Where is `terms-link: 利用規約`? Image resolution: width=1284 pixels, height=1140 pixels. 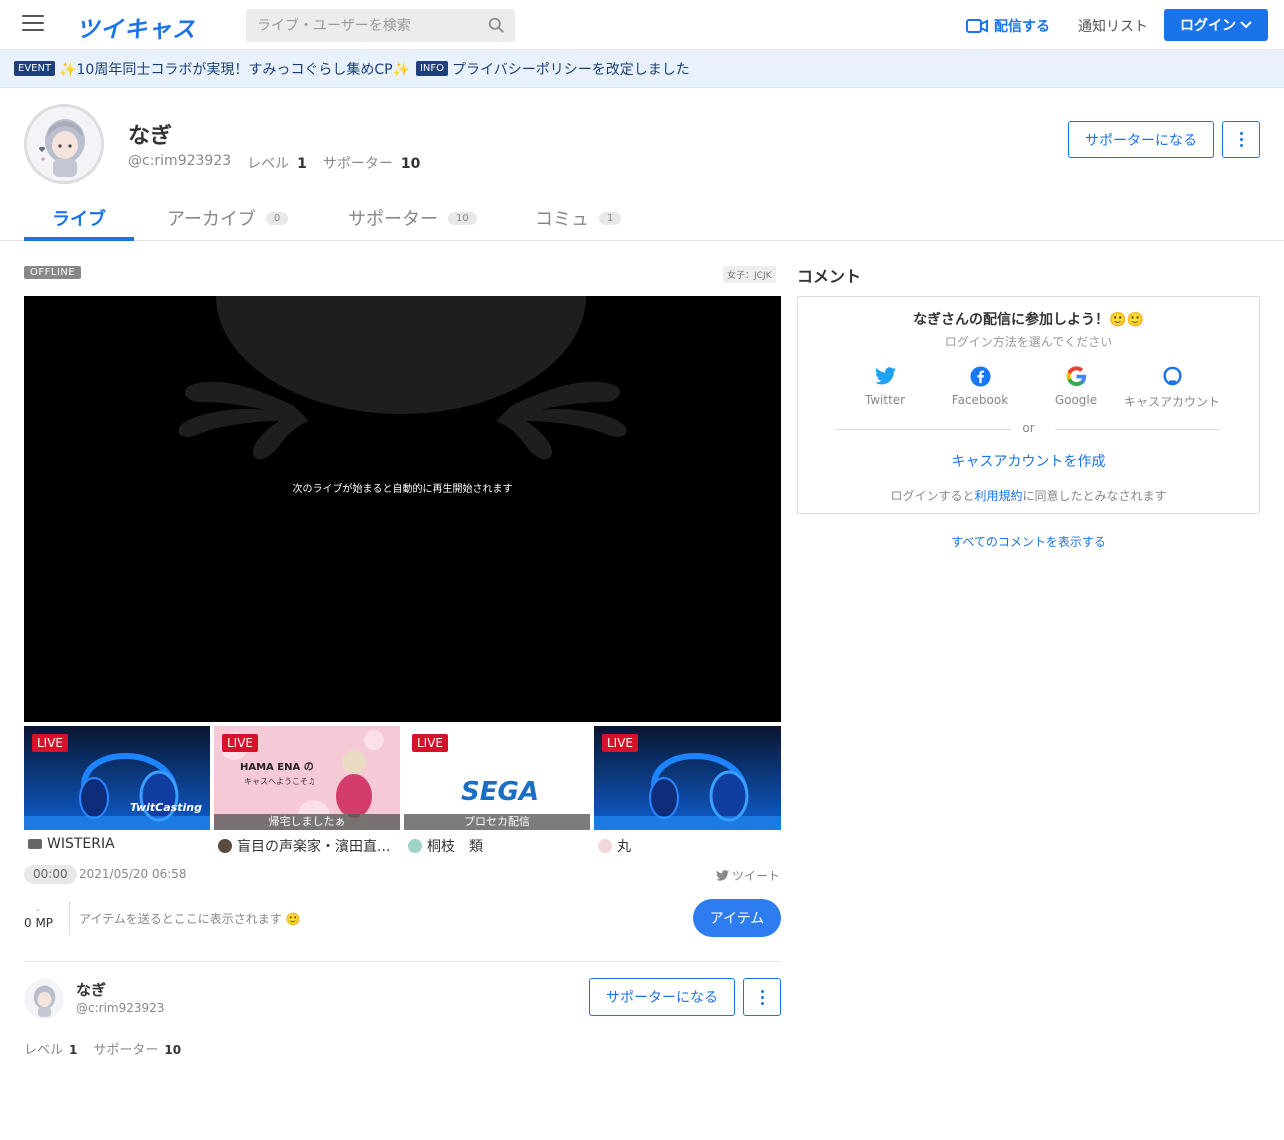
terms-link: 利用規約 is located at coordinates (998, 496).